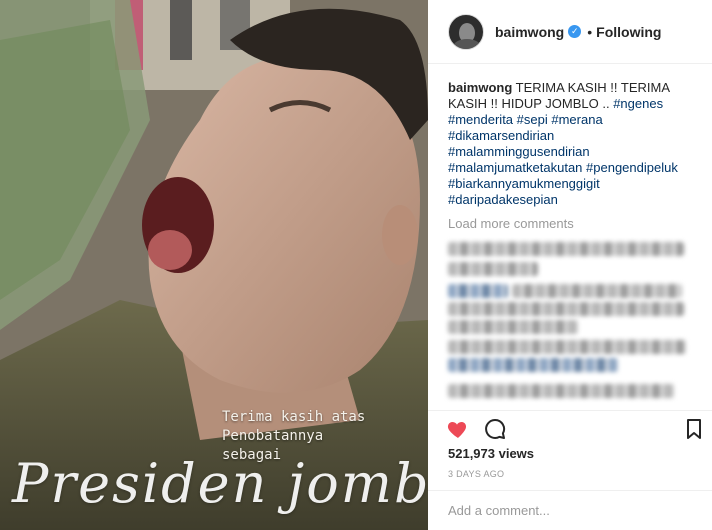 The width and height of the screenshot is (712, 530). Describe the element at coordinates (480, 119) in the screenshot. I see `hashtag-link: #menderita` at that location.